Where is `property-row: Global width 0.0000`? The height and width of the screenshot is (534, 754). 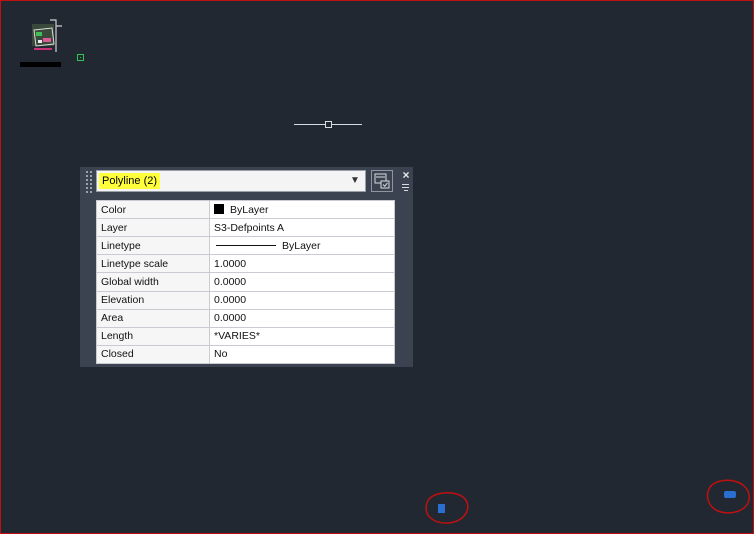
property-row: Global width 0.0000 is located at coordinates (245, 282).